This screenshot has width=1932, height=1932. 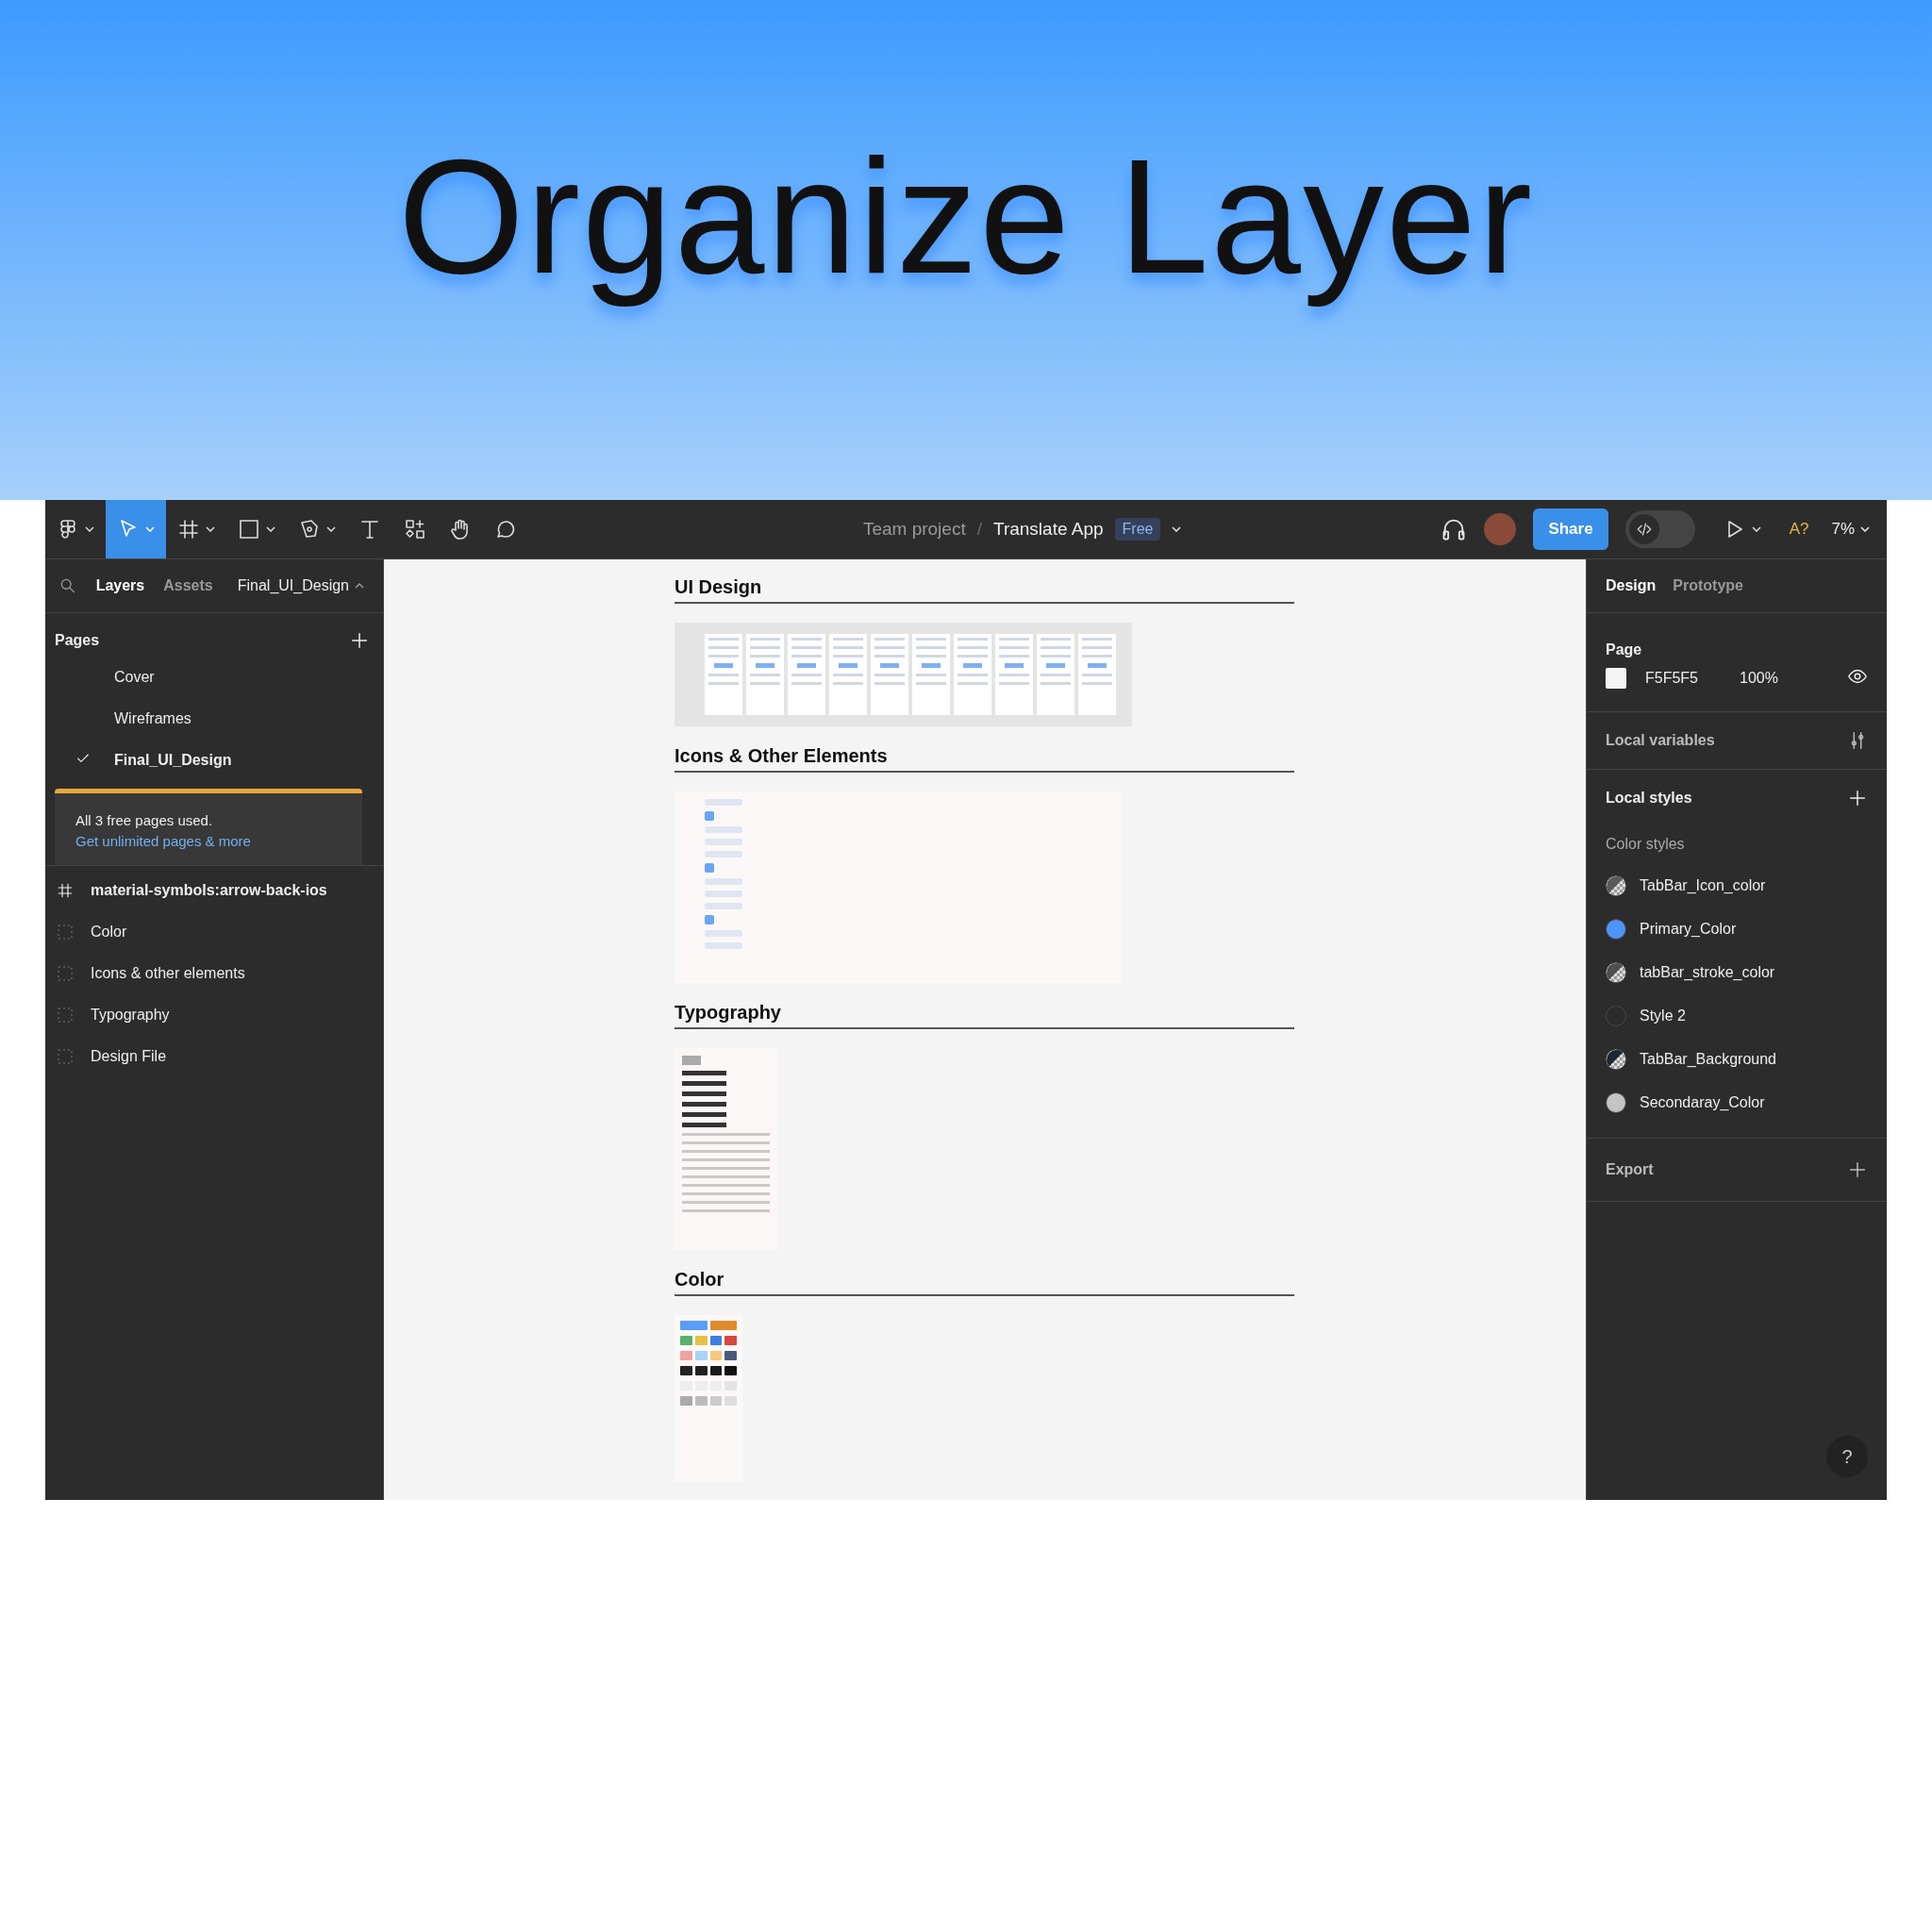 What do you see at coordinates (1759, 678) in the screenshot?
I see `fill-opacity: 100%` at bounding box center [1759, 678].